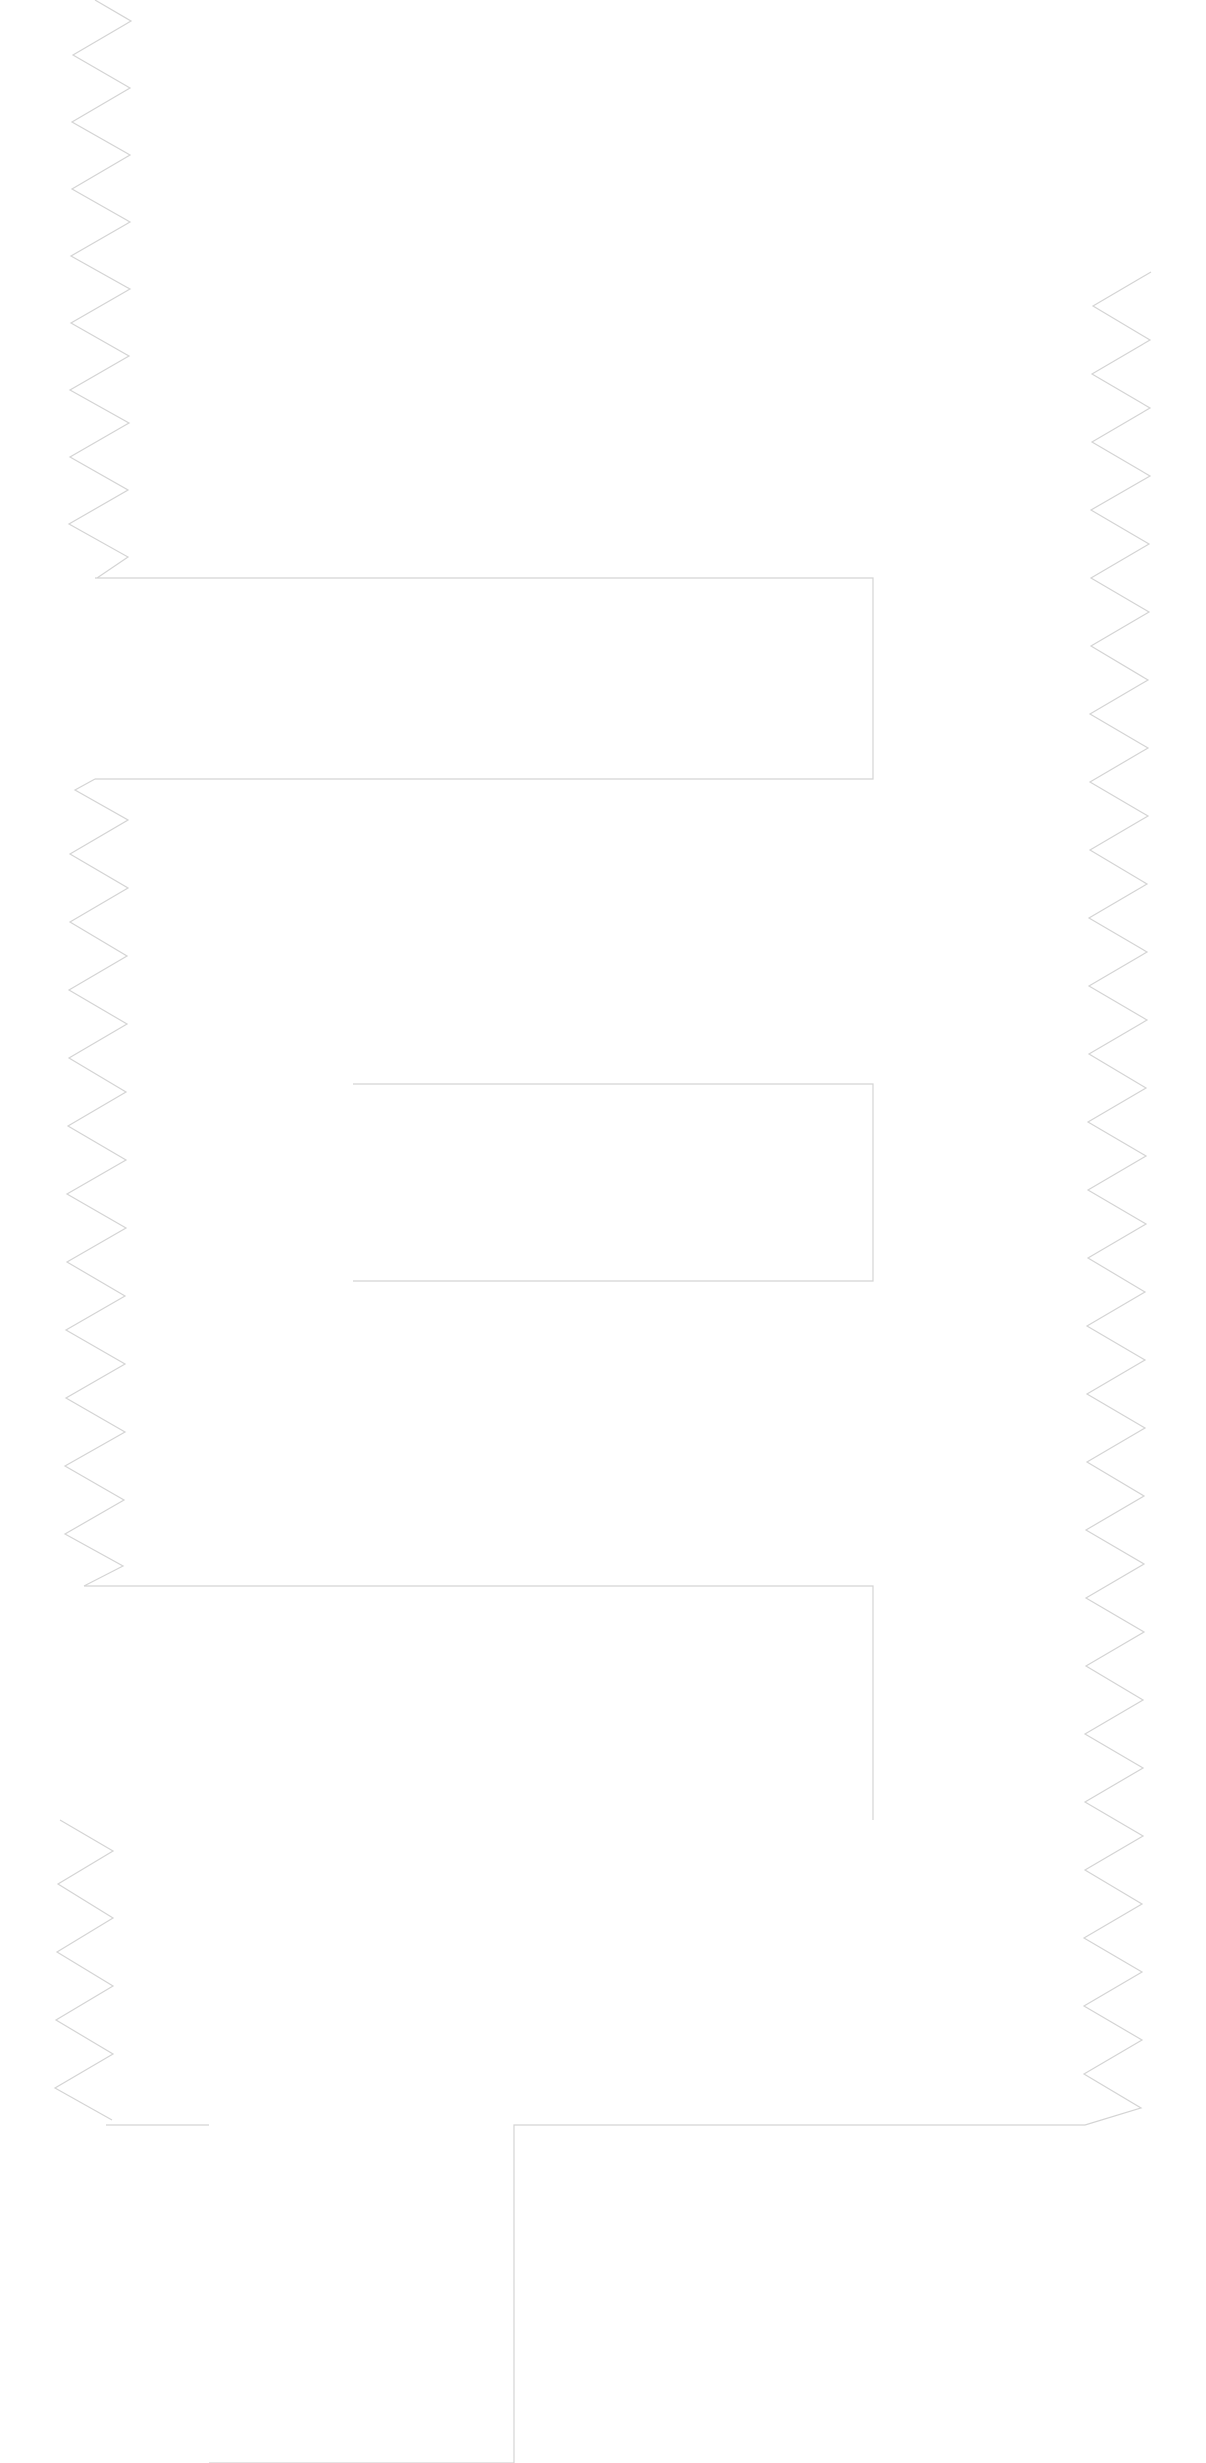 Image resolution: width=1206 pixels, height=2463 pixels. I want to click on left-zigzag-bottom, so click(84, 1970).